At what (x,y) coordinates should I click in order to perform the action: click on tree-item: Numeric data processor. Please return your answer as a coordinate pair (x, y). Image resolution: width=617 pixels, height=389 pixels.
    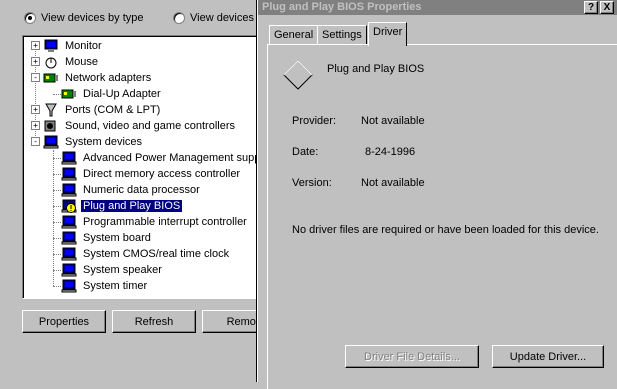
    Looking at the image, I should click on (127, 190).